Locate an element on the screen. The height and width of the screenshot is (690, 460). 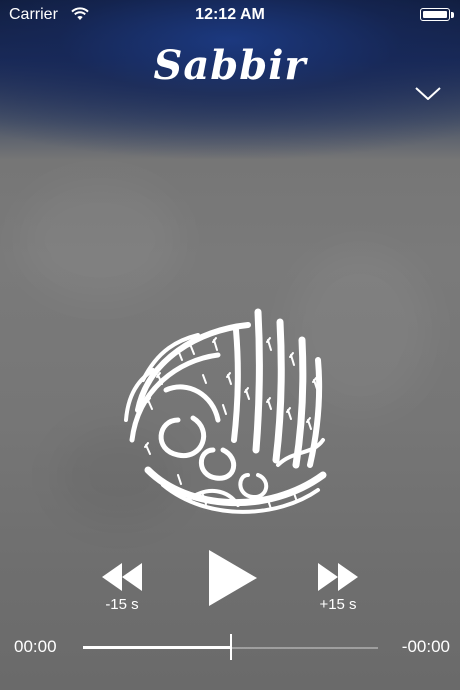
status-bar: Carrier 12:12 AM is located at coordinates (230, 15).